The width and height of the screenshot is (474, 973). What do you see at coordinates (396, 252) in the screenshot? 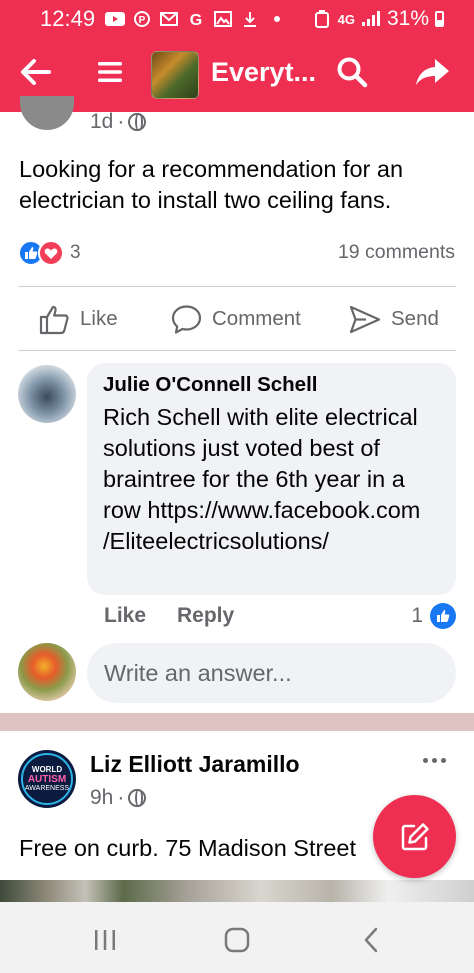
I see `comments-count: 19 comments` at bounding box center [396, 252].